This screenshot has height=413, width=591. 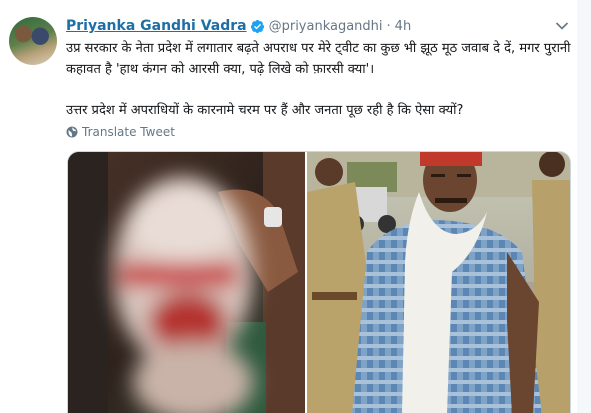 I want to click on verified-badge-icon, so click(x=257, y=26).